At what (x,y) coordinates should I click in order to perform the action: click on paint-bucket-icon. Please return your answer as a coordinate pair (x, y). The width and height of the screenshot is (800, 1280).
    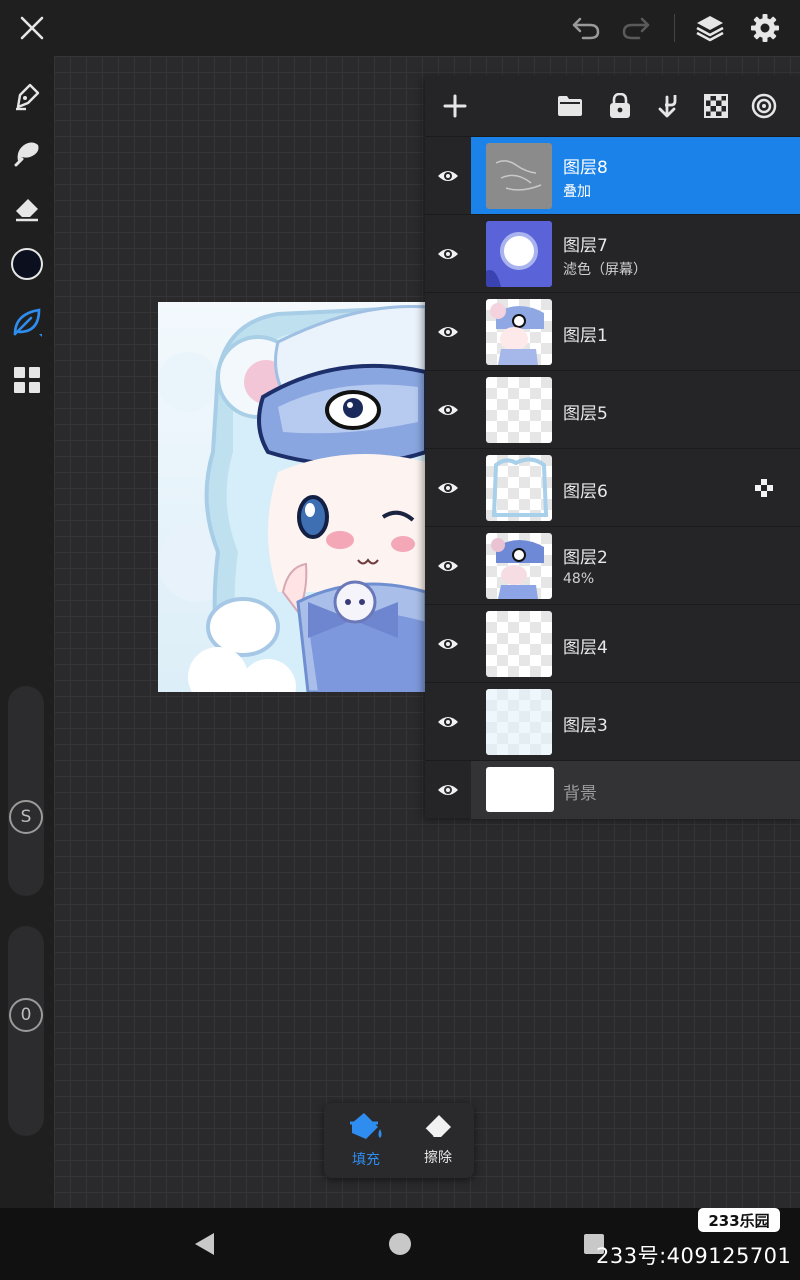
    Looking at the image, I should click on (366, 1126).